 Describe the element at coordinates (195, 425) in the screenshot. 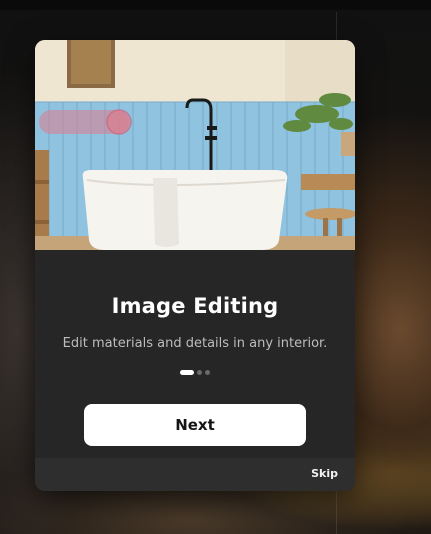

I see `next-button: Next` at that location.